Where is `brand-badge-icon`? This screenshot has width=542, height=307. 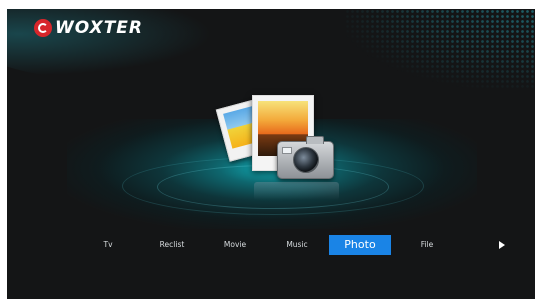 brand-badge-icon is located at coordinates (43, 28).